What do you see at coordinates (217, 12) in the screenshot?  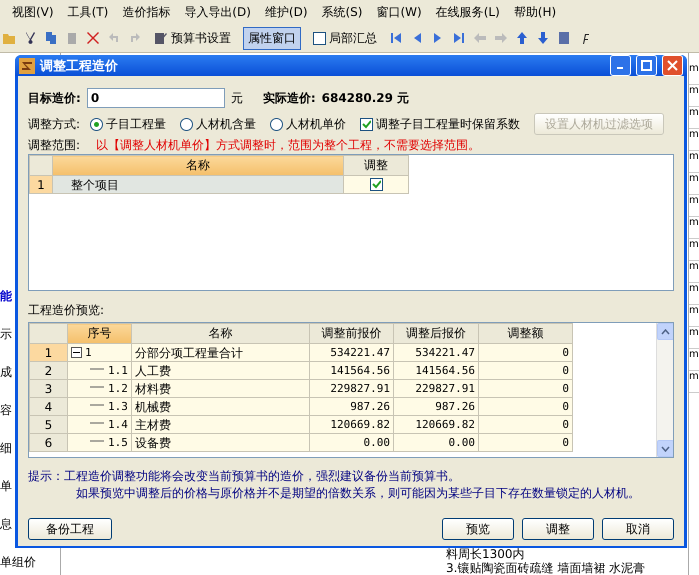 I see `menu-item: 导入导出(D)` at bounding box center [217, 12].